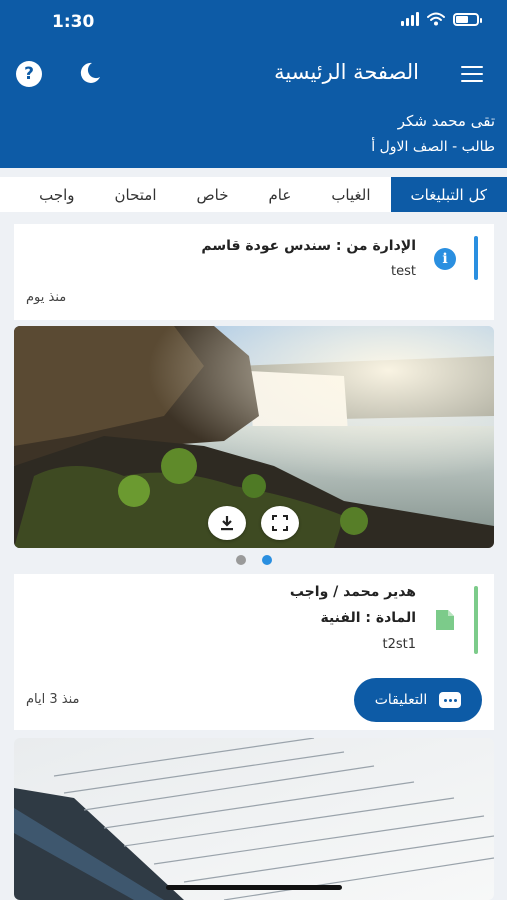 This screenshot has height=900, width=507. What do you see at coordinates (445, 259) in the screenshot?
I see `info-icon: i` at bounding box center [445, 259].